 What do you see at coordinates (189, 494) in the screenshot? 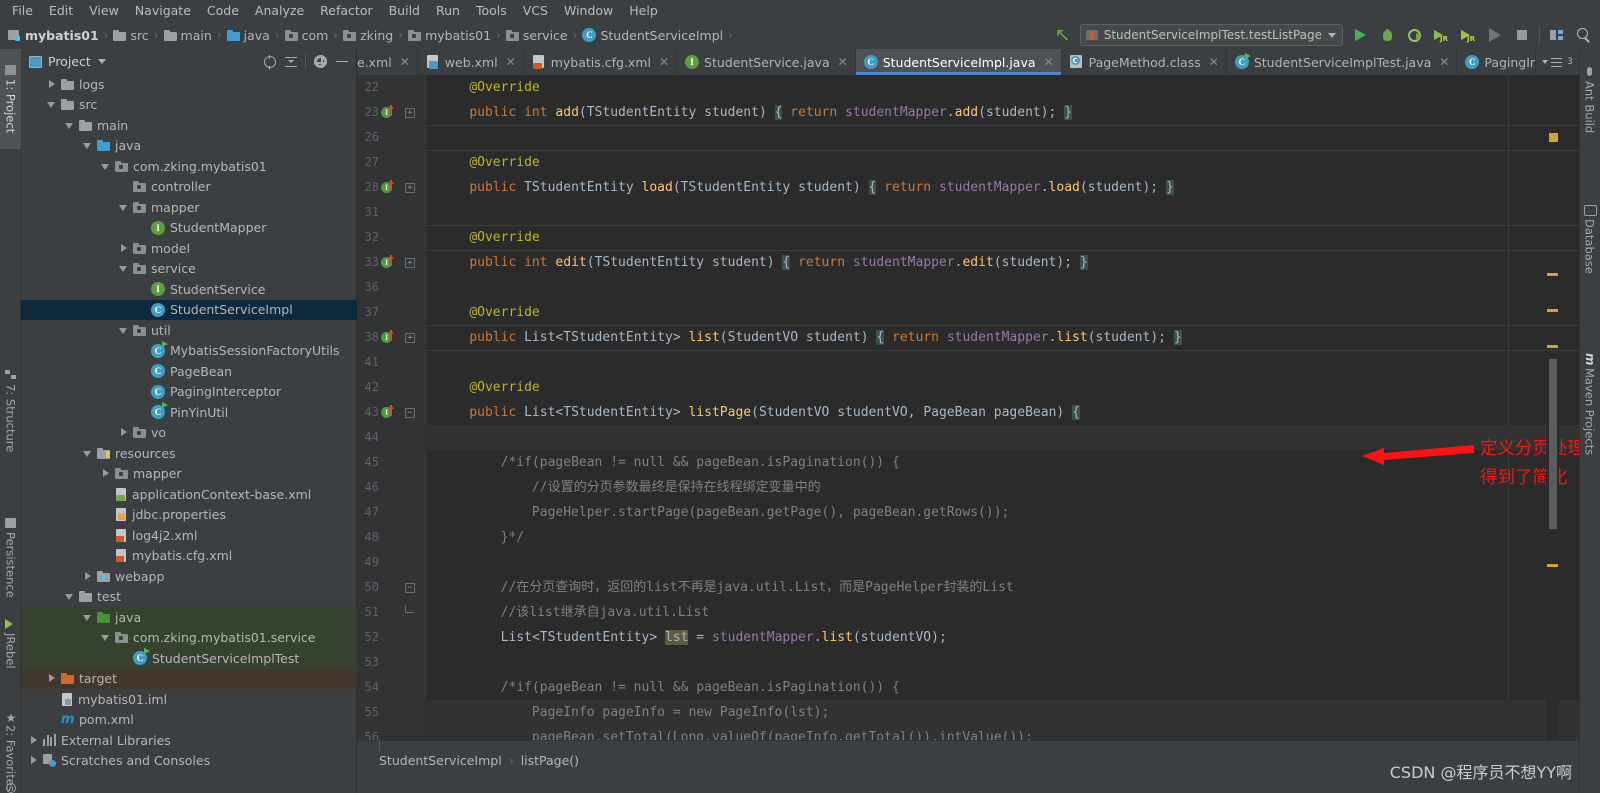
I see `project-tree-node-applicationcontext-base-xml: applicationContext-base.xml` at bounding box center [189, 494].